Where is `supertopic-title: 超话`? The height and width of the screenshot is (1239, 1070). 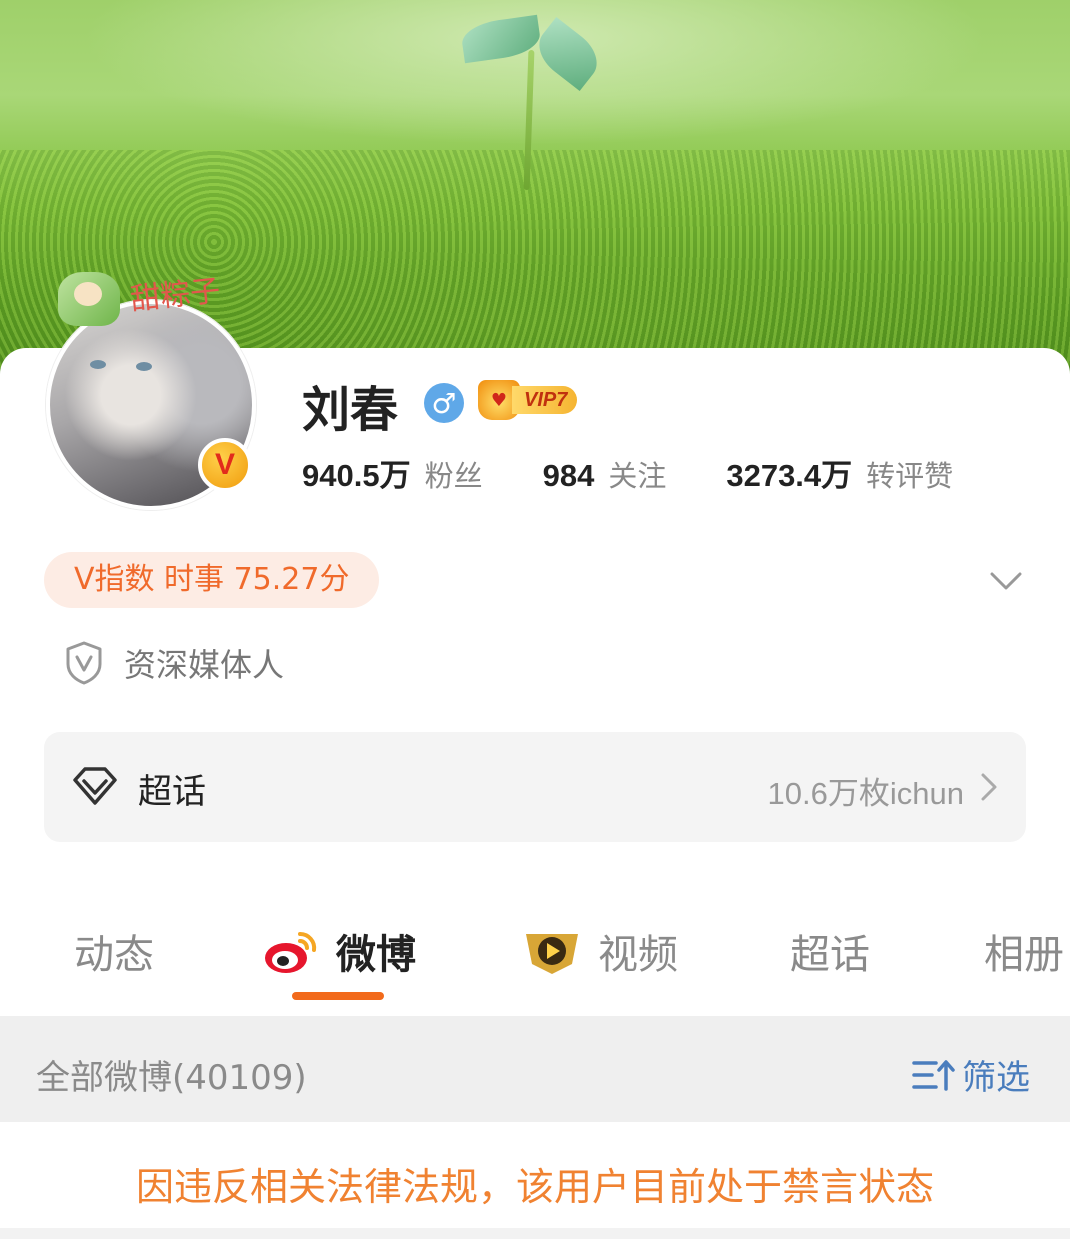
supertopic-title: 超话 is located at coordinates (172, 792).